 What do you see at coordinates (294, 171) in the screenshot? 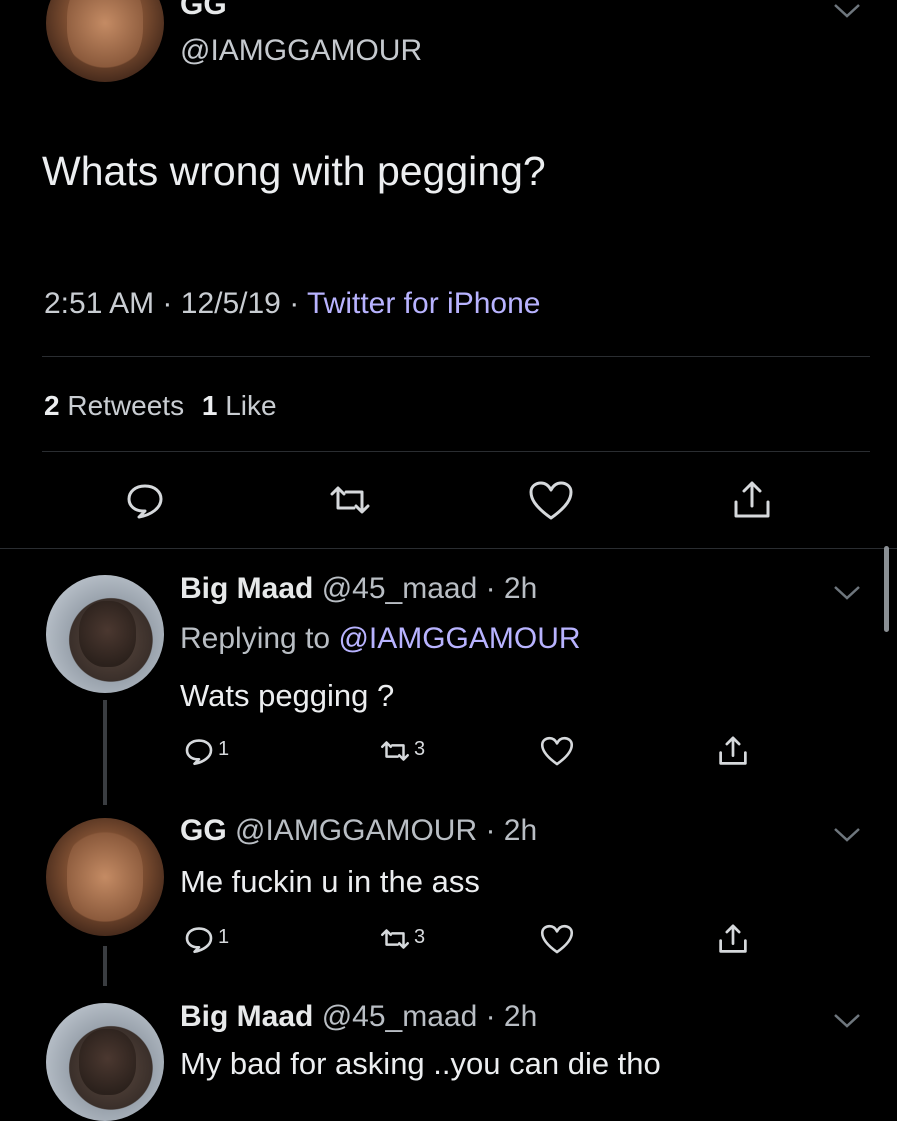
I see `tweet-text: Whats wrong with pegging?` at bounding box center [294, 171].